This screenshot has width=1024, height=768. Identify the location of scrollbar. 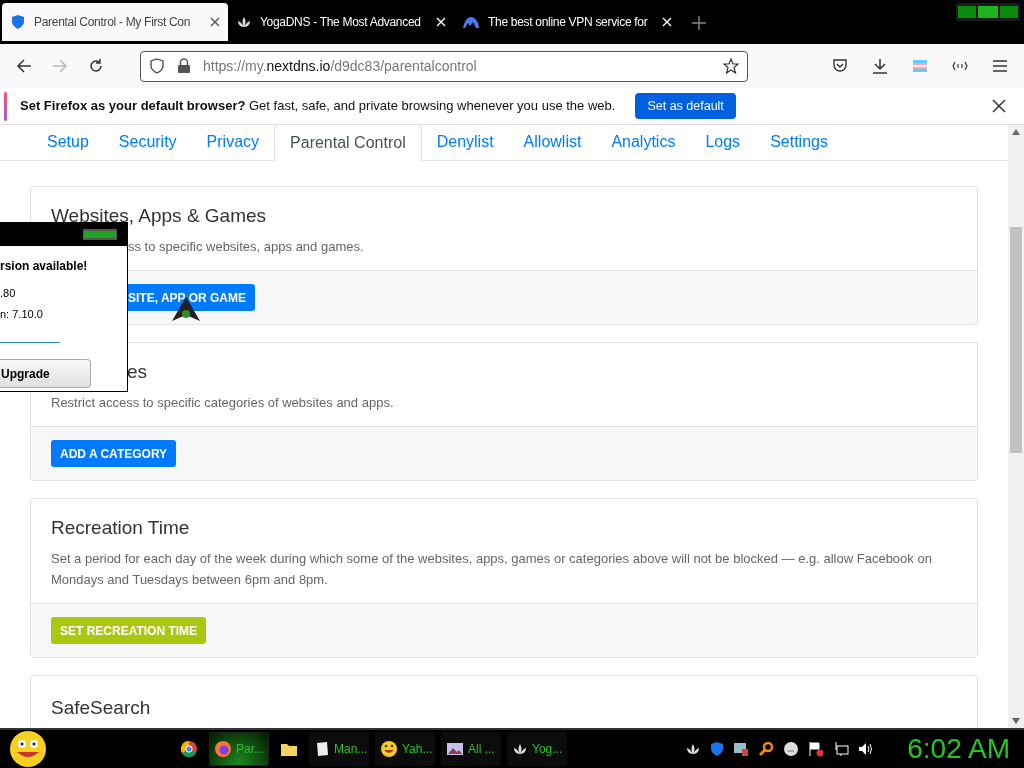
(1016, 426).